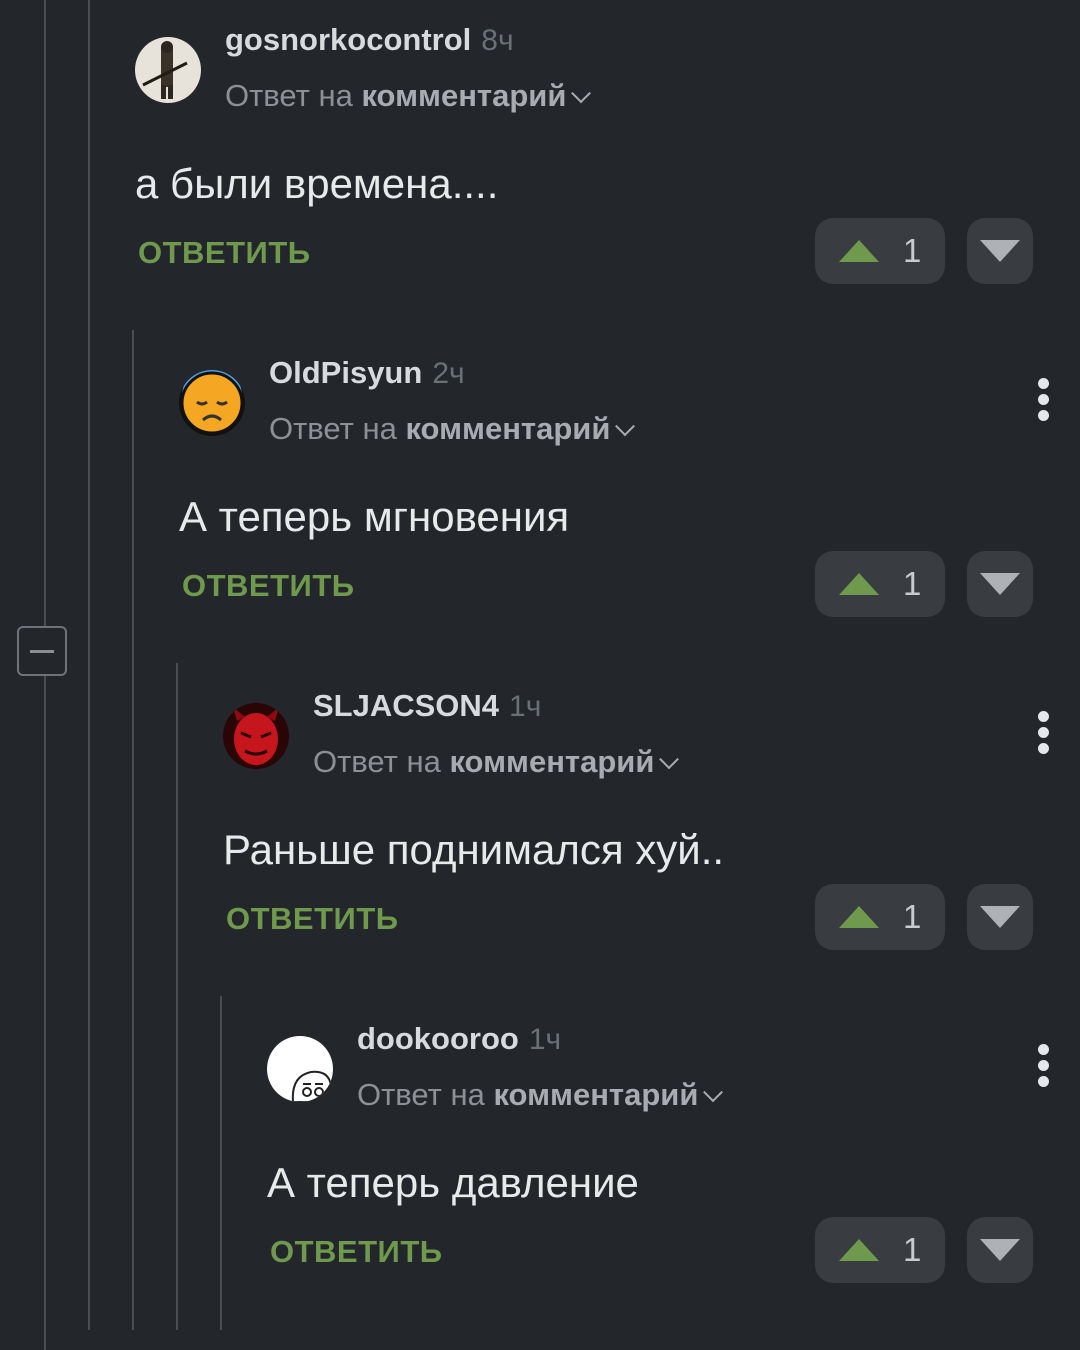 The height and width of the screenshot is (1350, 1080). What do you see at coordinates (345, 372) in the screenshot?
I see `author-name: OldPisyun` at bounding box center [345, 372].